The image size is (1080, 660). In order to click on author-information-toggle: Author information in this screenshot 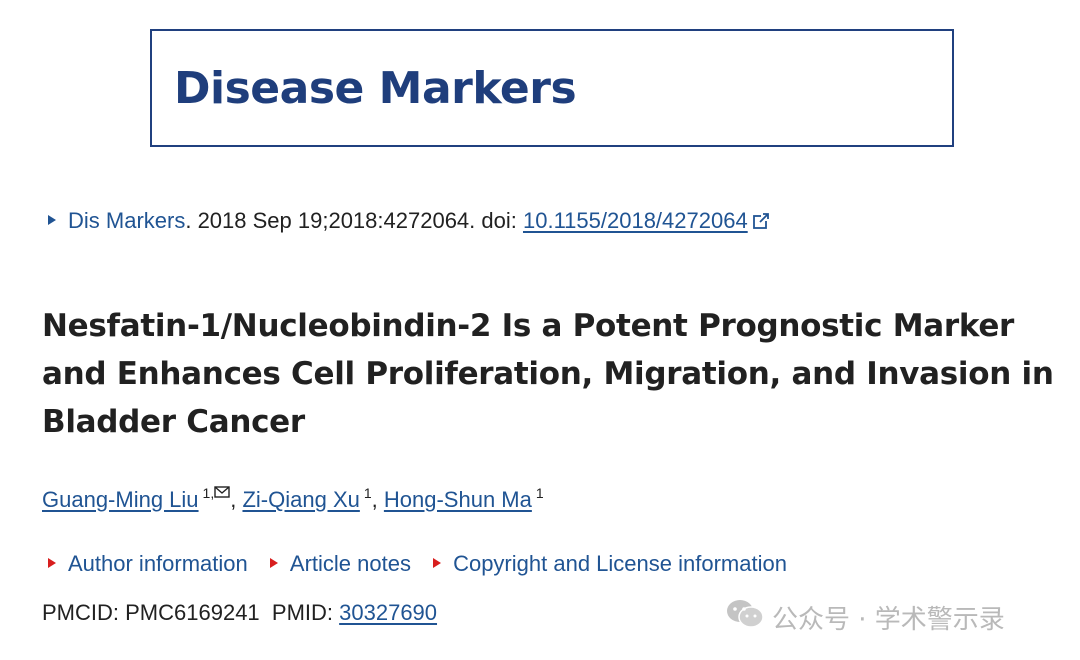, I will do `click(148, 564)`.